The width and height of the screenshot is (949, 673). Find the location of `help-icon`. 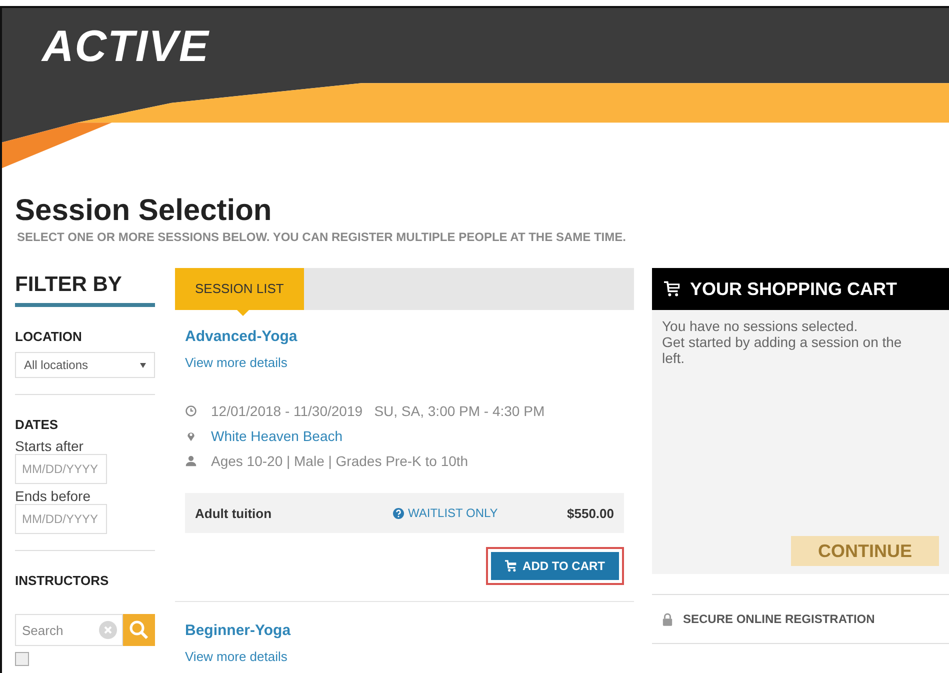

help-icon is located at coordinates (398, 513).